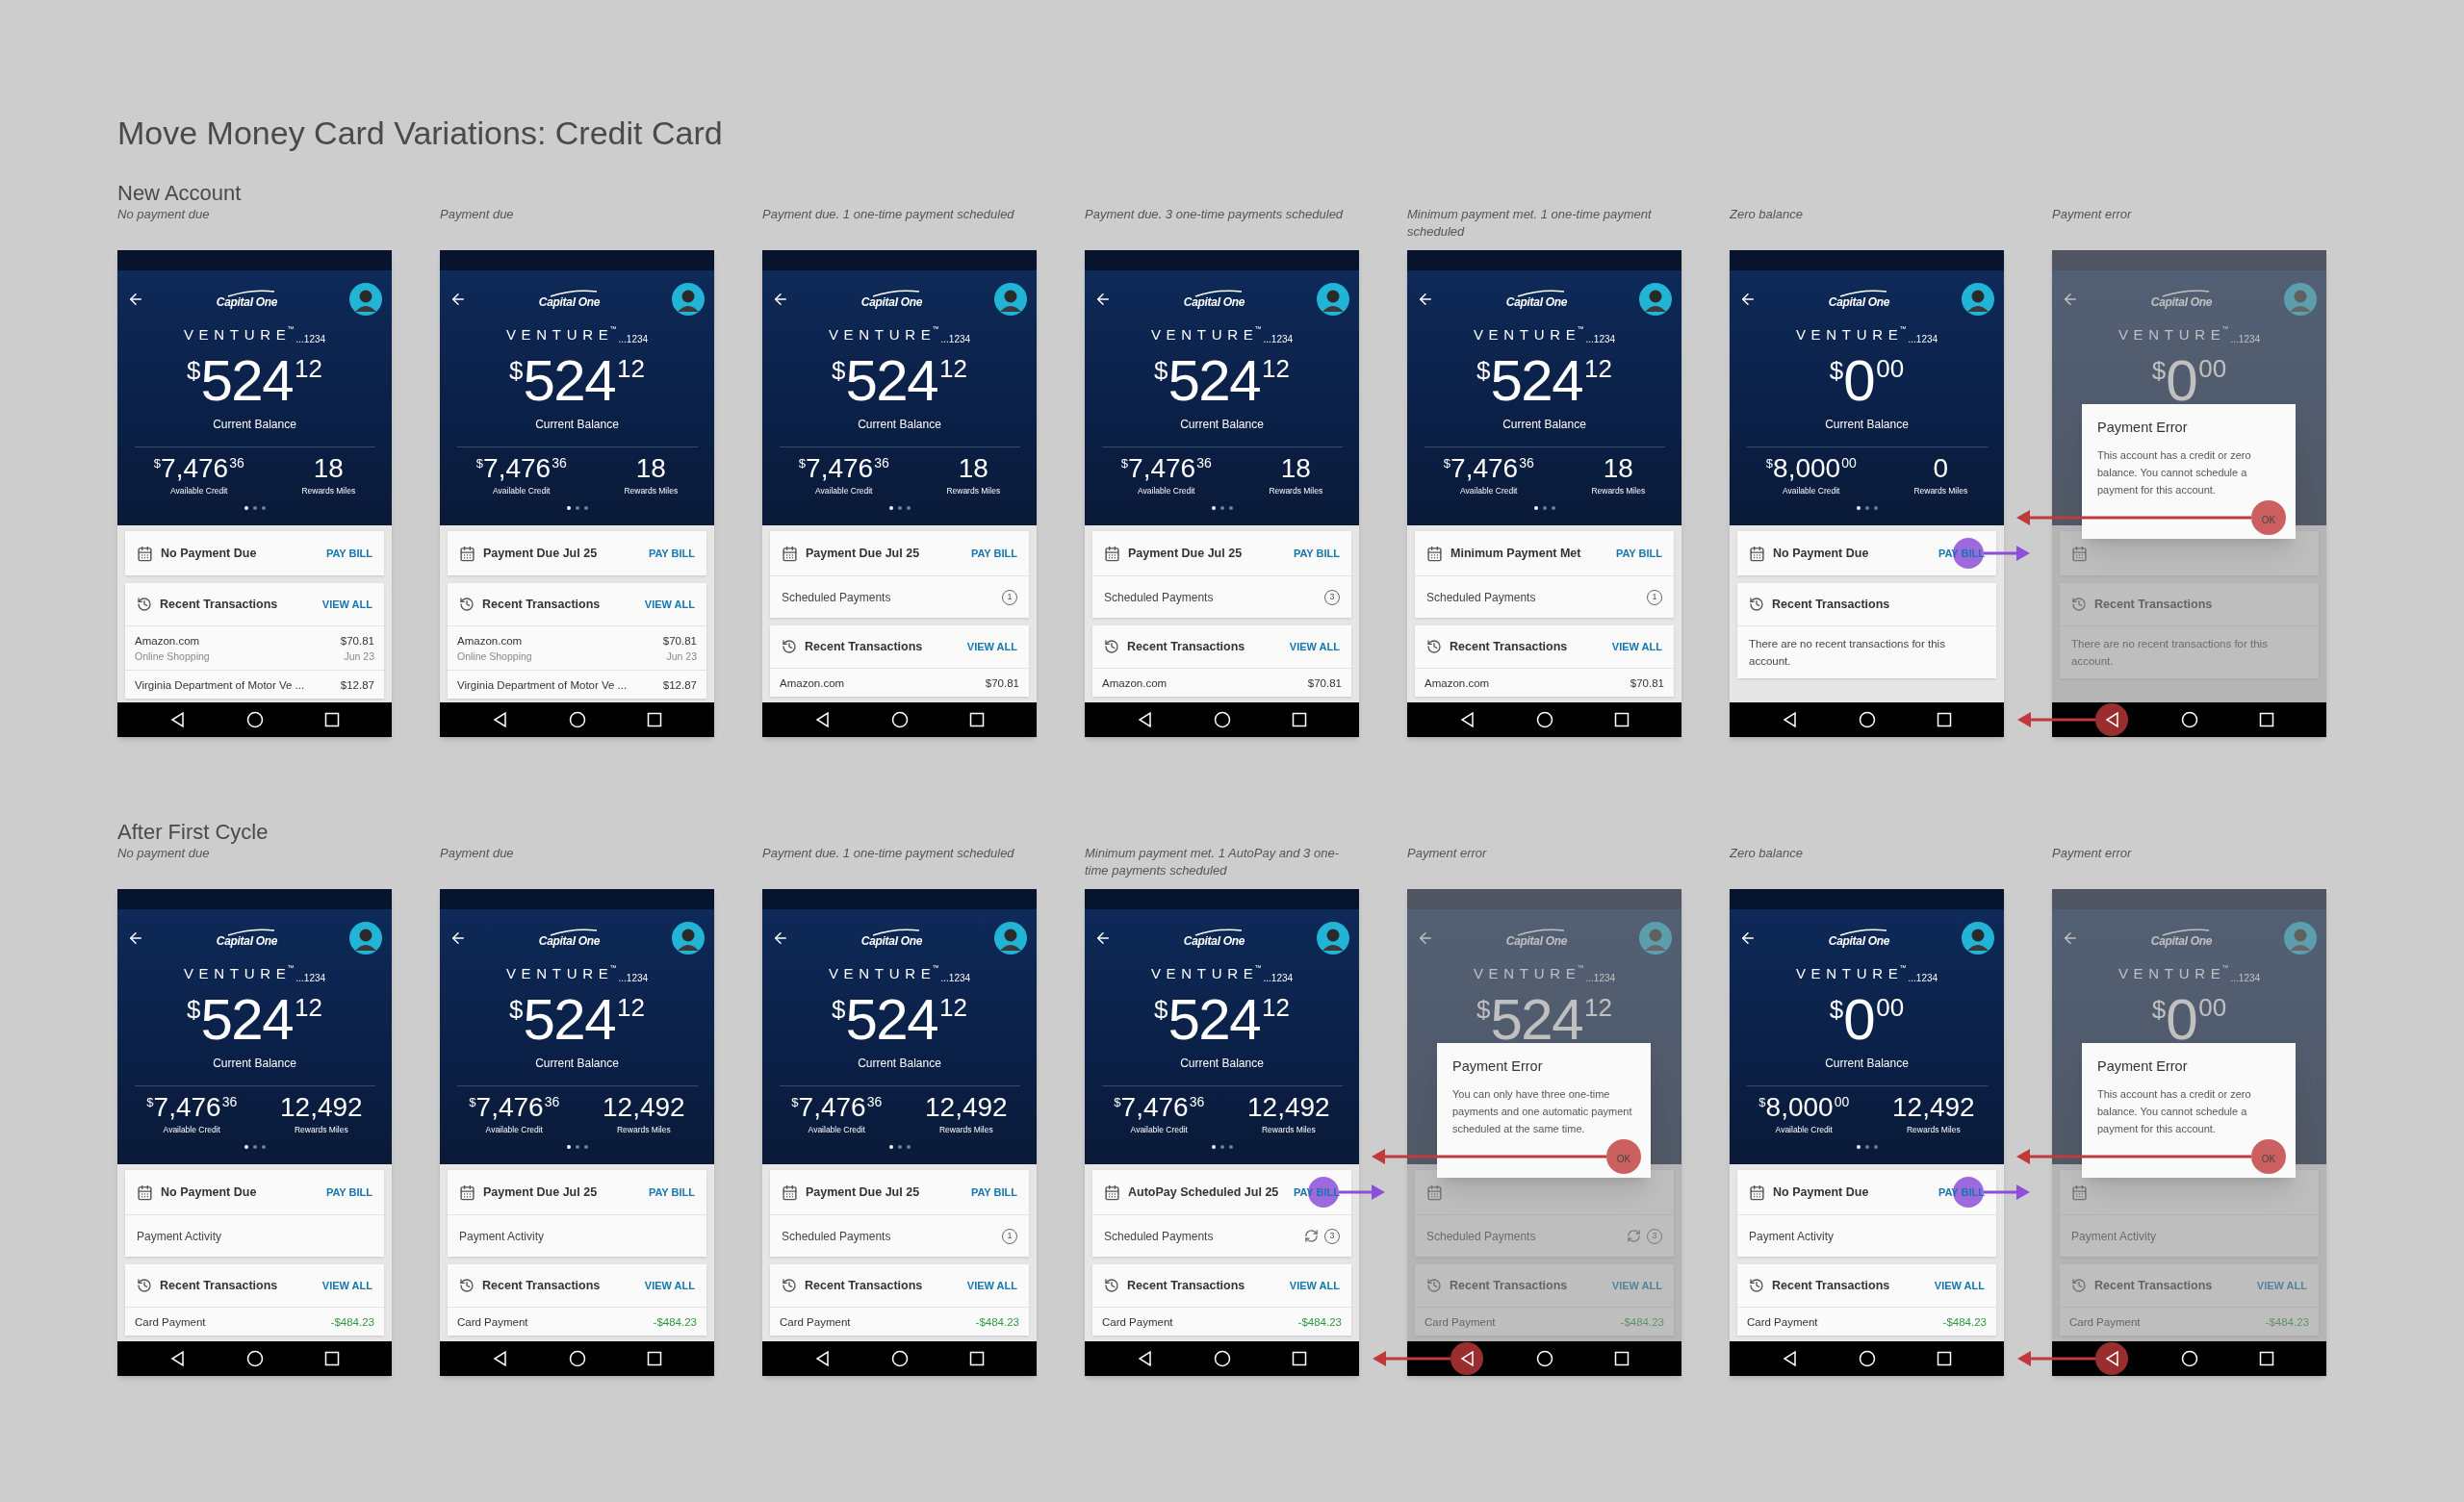 Image resolution: width=2464 pixels, height=1502 pixels. What do you see at coordinates (209, 1192) in the screenshot?
I see `payment-status: No Payment Due` at bounding box center [209, 1192].